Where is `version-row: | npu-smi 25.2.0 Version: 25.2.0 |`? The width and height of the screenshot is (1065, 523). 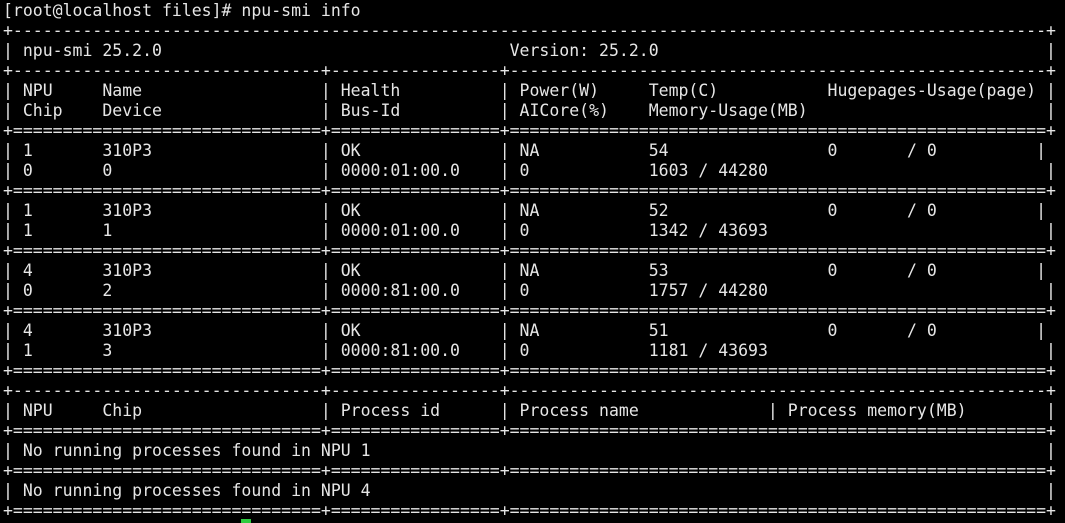 version-row: | npu-smi 25.2.0 Version: 25.2.0 | is located at coordinates (529, 50).